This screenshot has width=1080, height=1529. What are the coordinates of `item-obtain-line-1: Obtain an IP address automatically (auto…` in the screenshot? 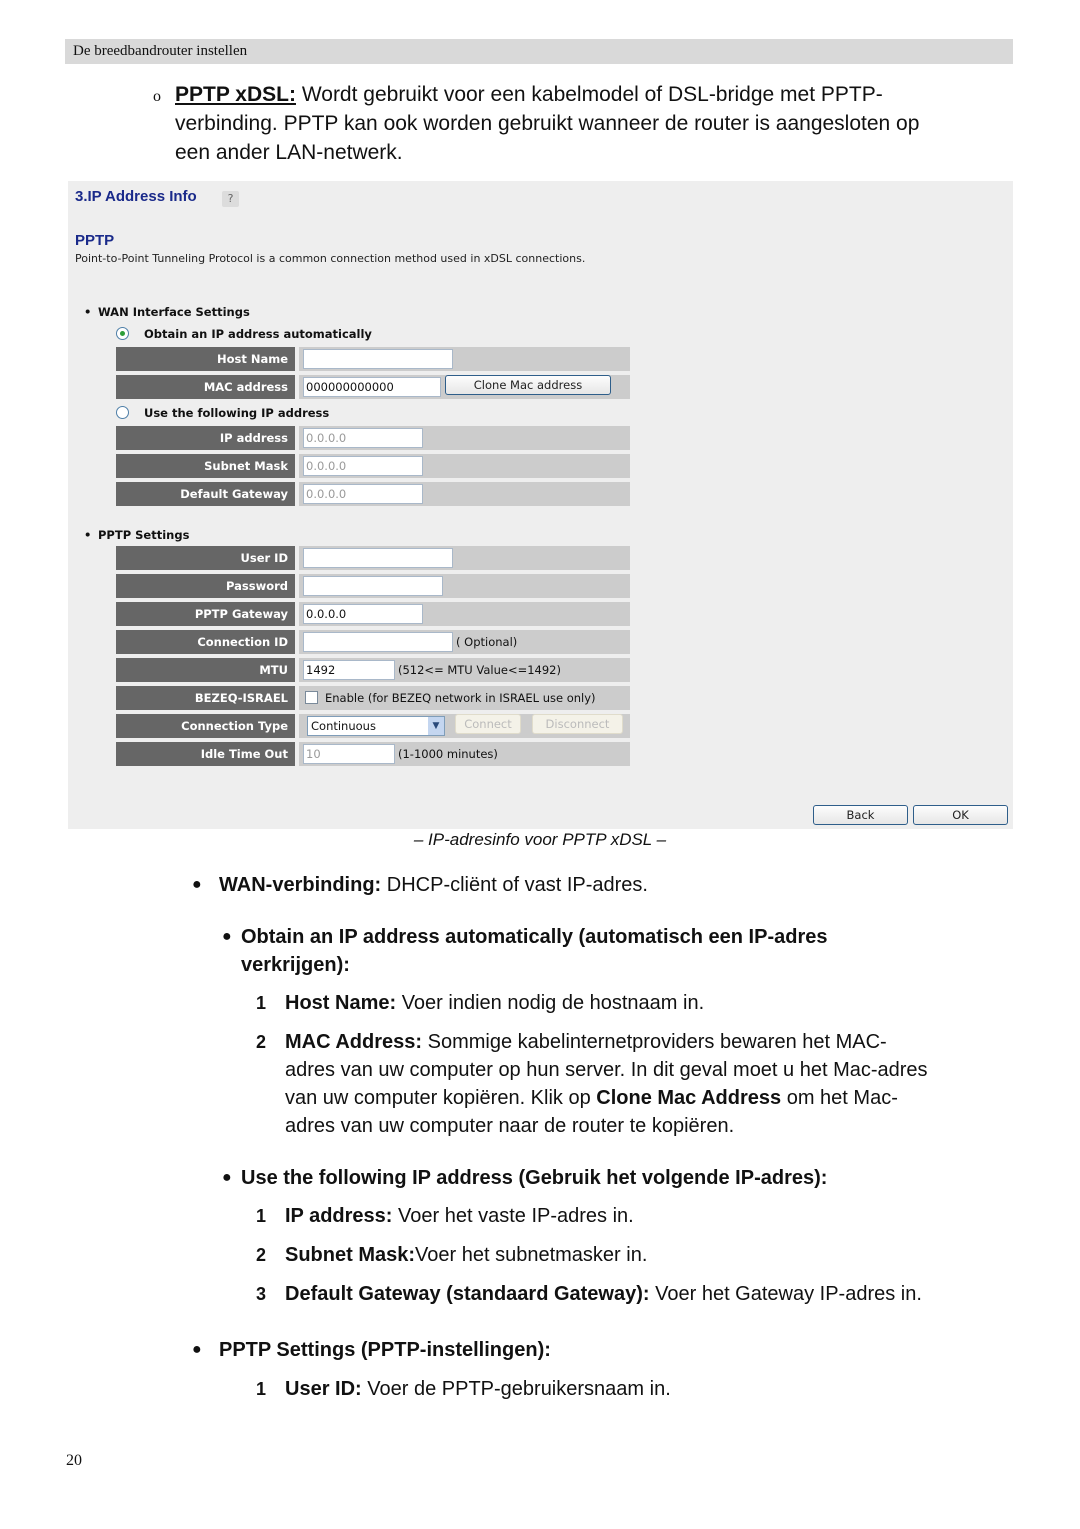 It's located at (534, 937).